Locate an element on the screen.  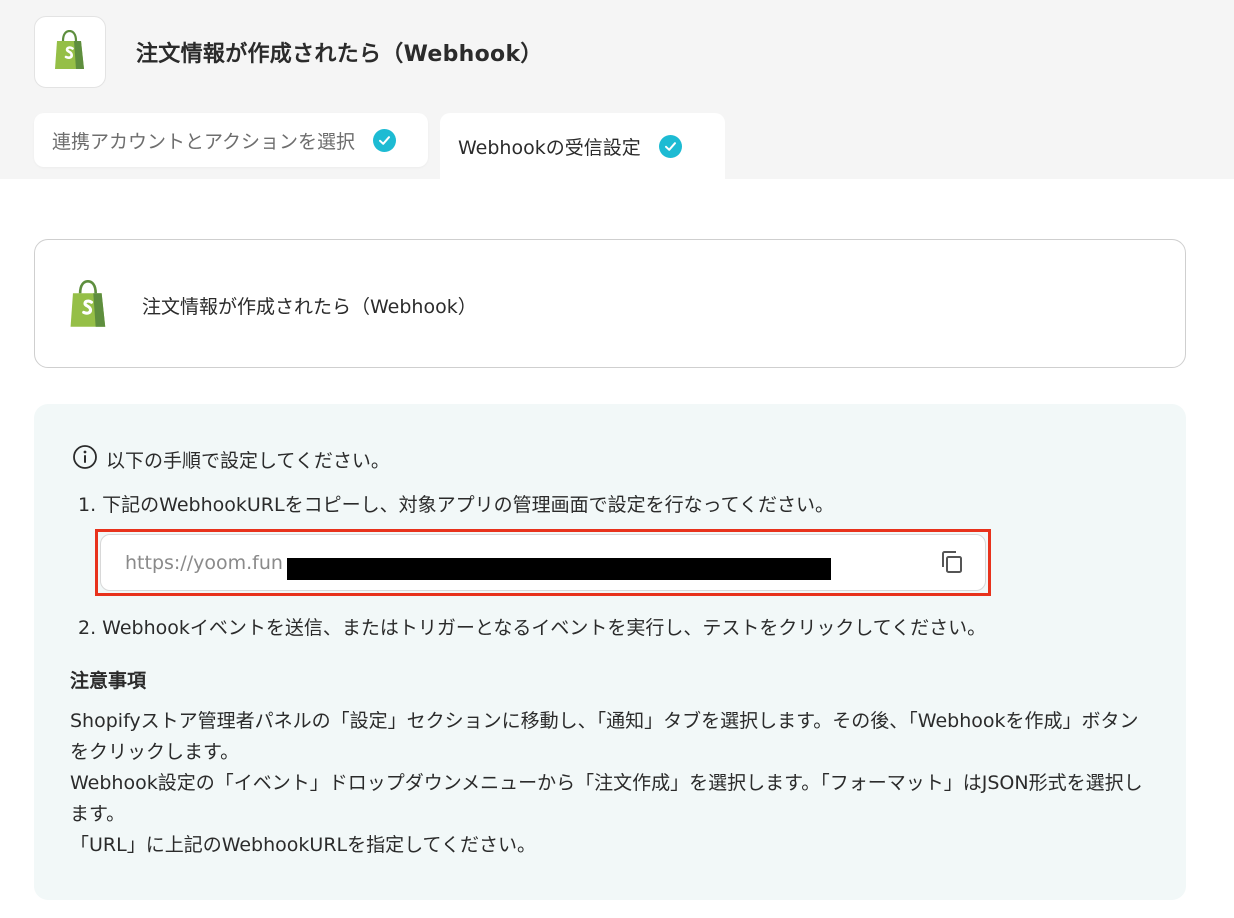
tab-account-action: 連携アカウントとアクションを選択 is located at coordinates (231, 140).